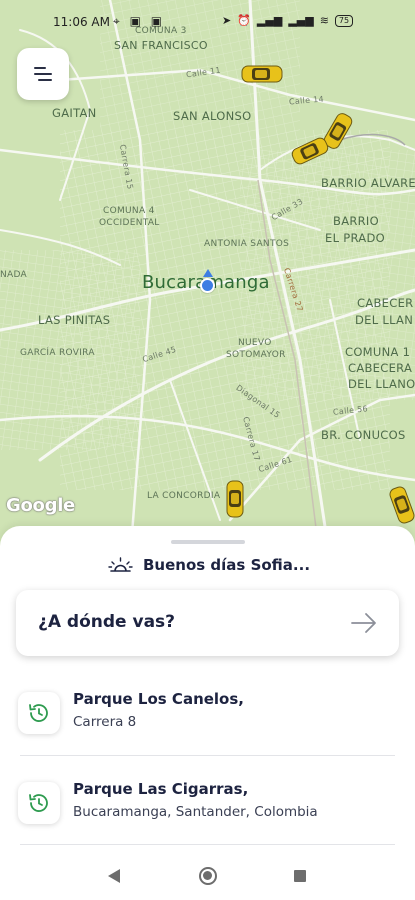 This screenshot has height=900, width=415. What do you see at coordinates (378, 352) in the screenshot?
I see `map-label-comuna-1: COMUNA 1` at bounding box center [378, 352].